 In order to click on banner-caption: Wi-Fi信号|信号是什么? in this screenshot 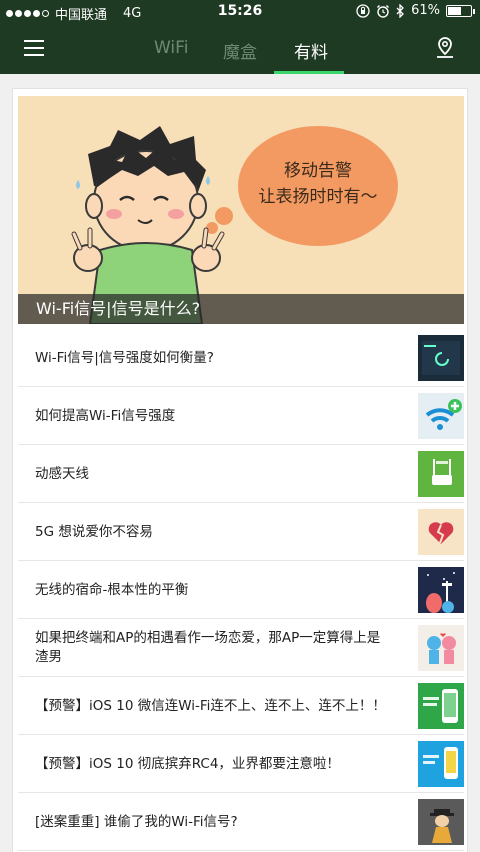, I will do `click(241, 309)`.